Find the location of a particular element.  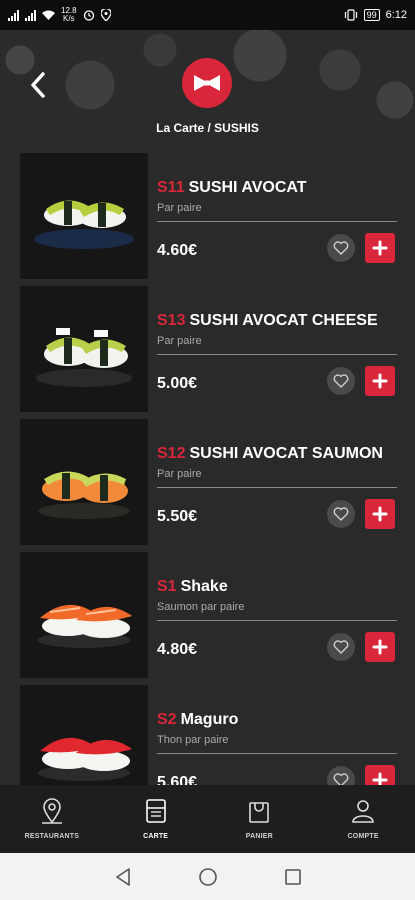

system-nav-bar is located at coordinates (207, 876).